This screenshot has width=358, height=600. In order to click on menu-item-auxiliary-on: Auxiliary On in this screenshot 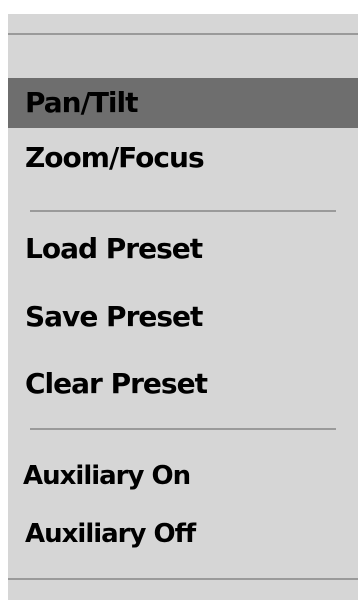, I will do `click(183, 476)`.